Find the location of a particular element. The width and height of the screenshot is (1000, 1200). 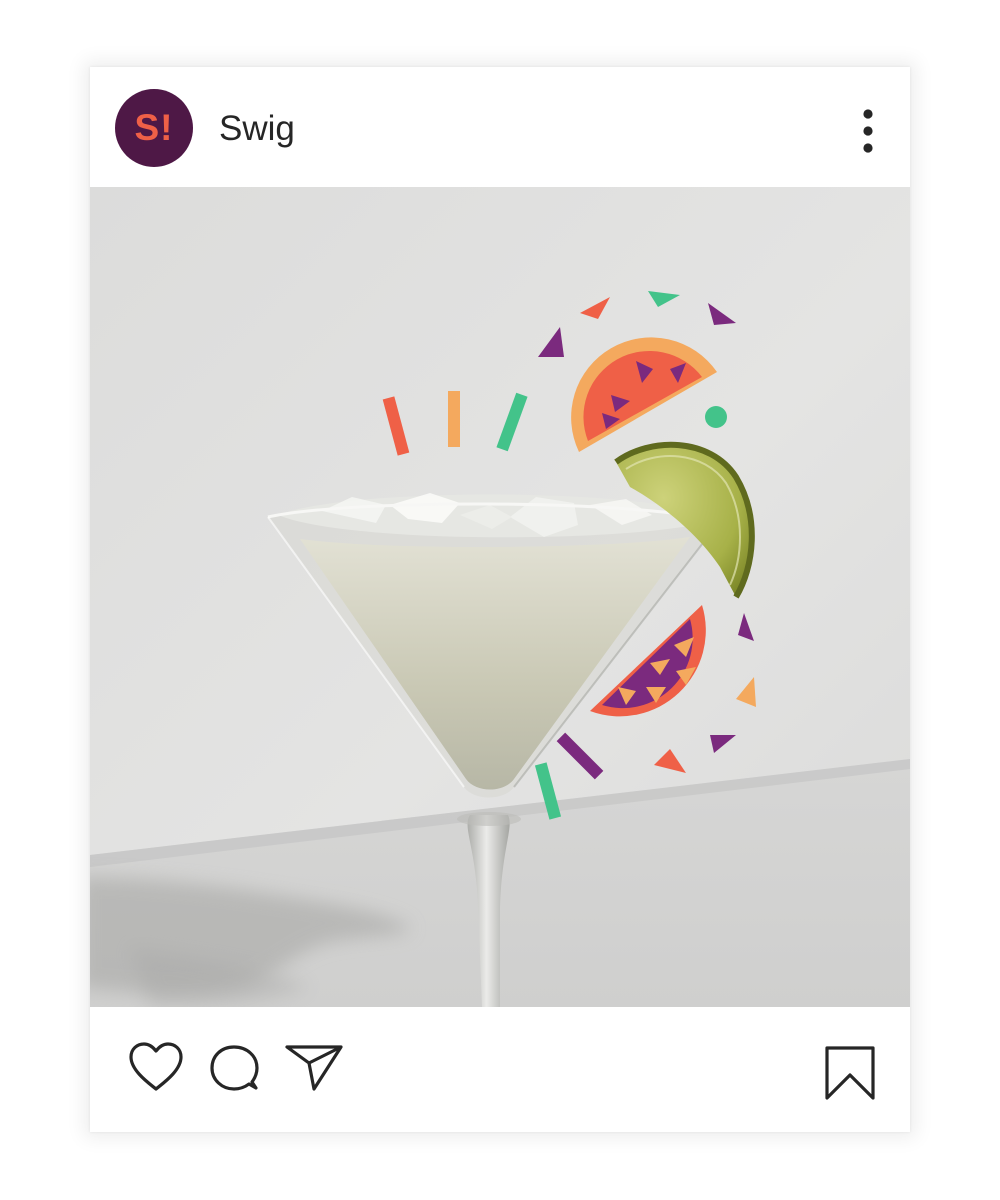

post-header: S! Swig is located at coordinates (500, 127).